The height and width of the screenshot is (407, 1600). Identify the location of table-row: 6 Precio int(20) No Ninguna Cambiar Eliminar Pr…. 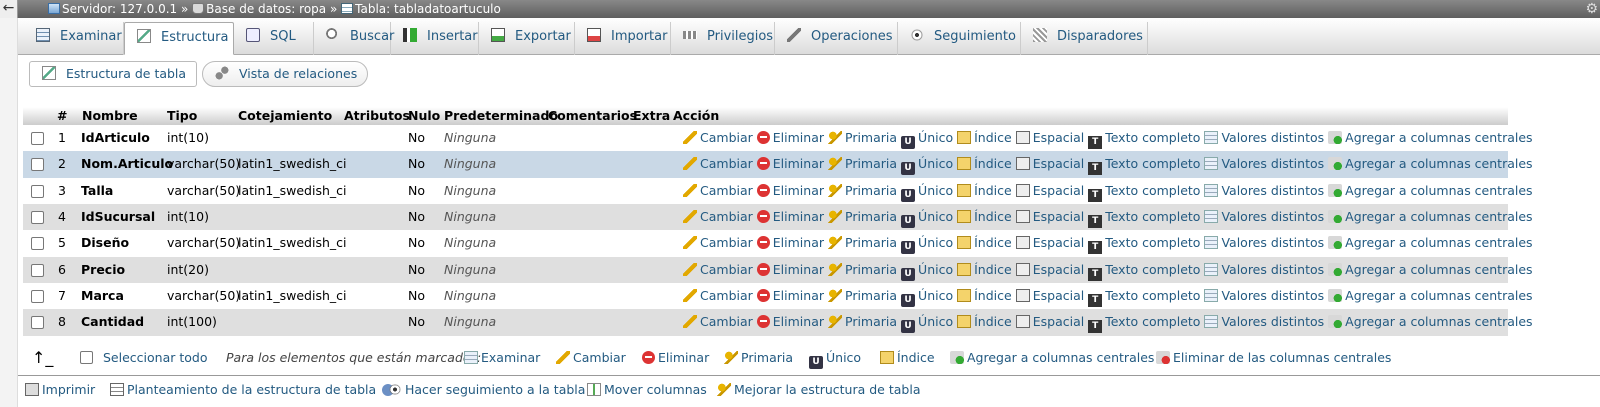
(778, 270).